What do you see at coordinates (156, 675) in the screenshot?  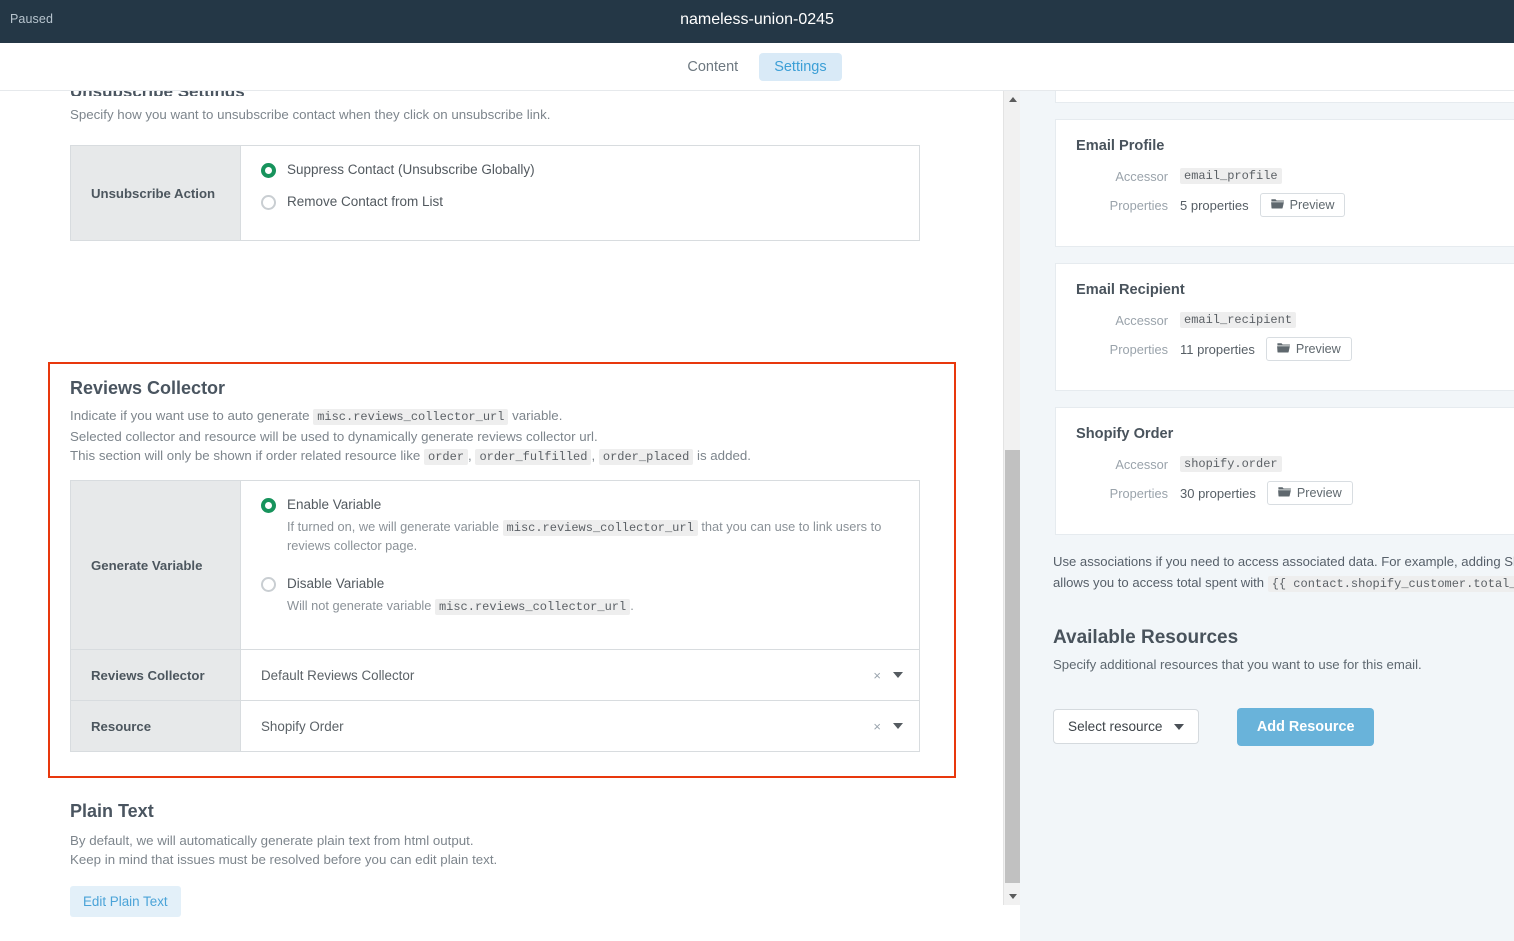 I see `reviews-collector-field-label: Reviews Collector` at bounding box center [156, 675].